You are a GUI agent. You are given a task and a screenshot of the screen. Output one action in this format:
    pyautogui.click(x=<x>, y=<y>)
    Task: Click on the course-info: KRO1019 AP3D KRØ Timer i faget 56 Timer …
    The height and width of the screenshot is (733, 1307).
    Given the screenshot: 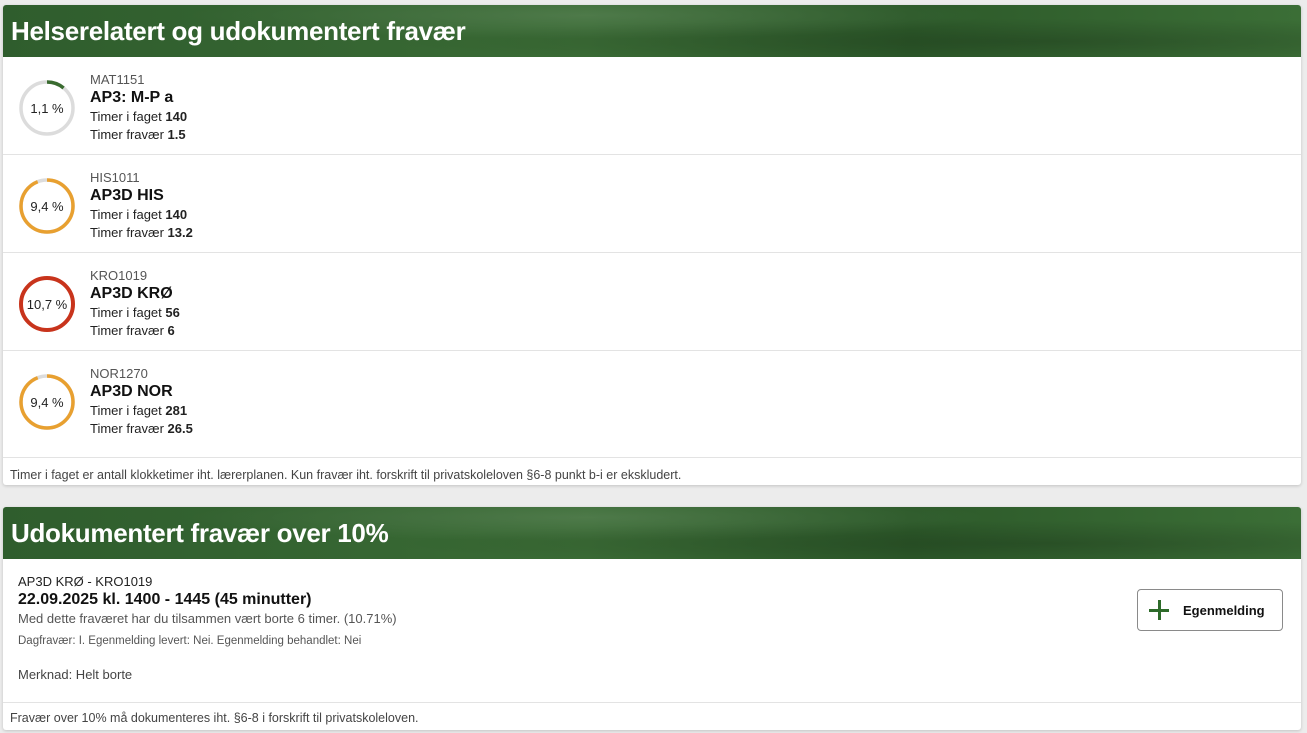 What is the action you would take?
    pyautogui.click(x=135, y=304)
    